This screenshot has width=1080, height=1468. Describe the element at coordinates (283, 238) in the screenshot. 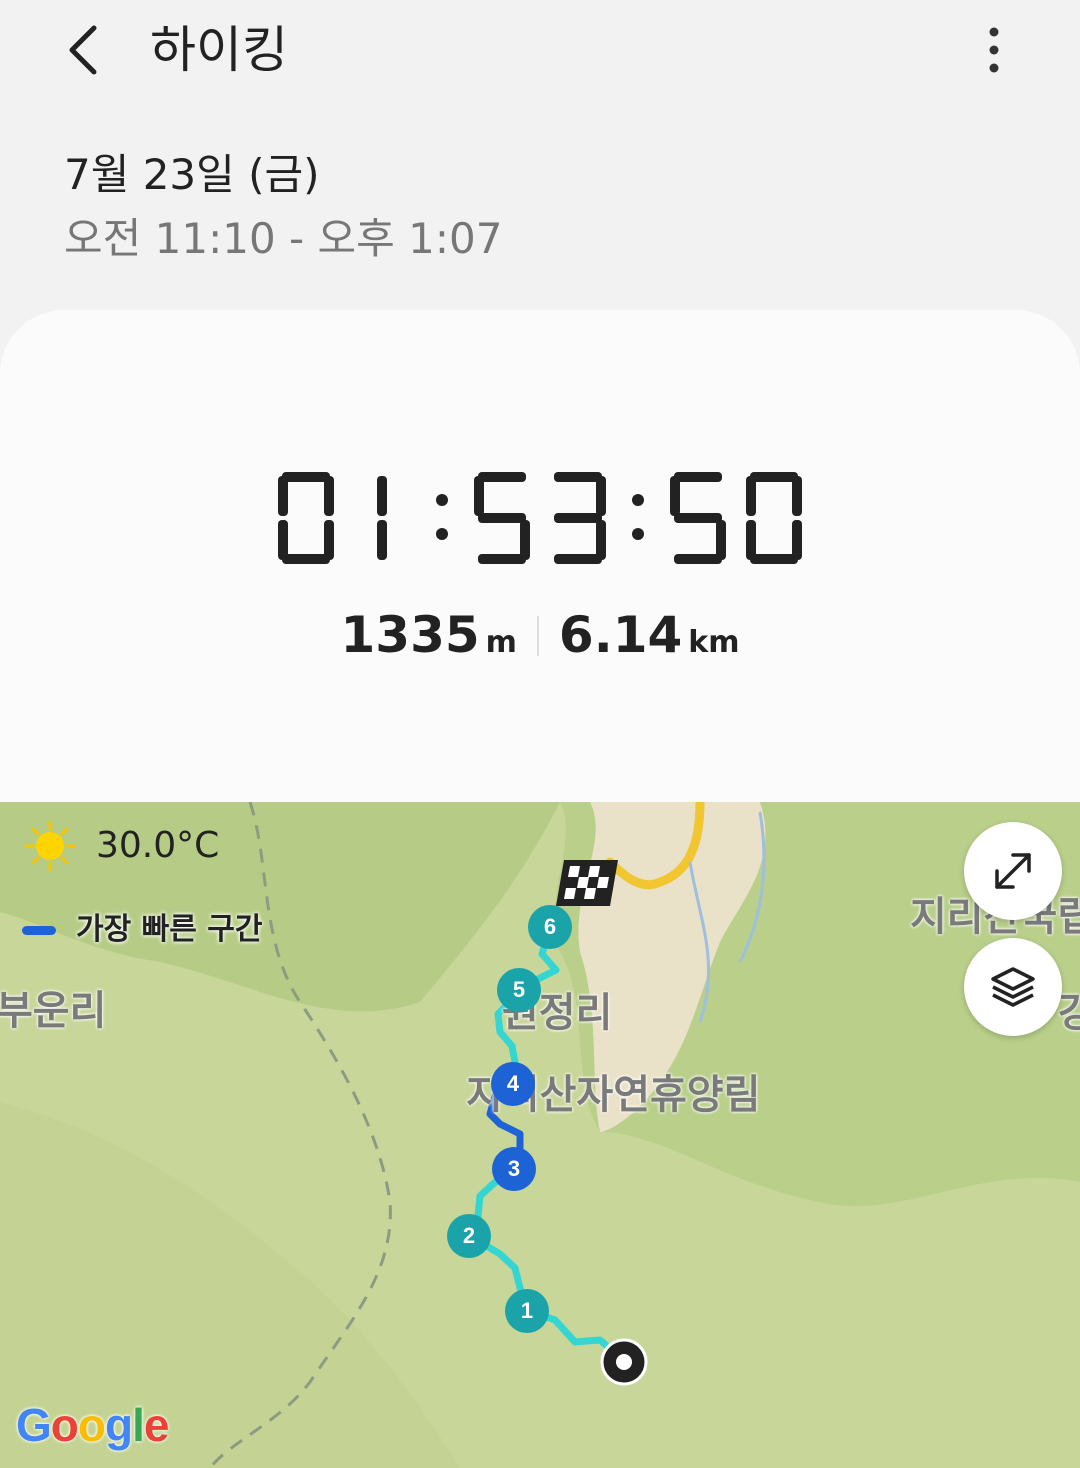

I see `session-time-range: 오전 11:10 - 오후 1:07` at that location.